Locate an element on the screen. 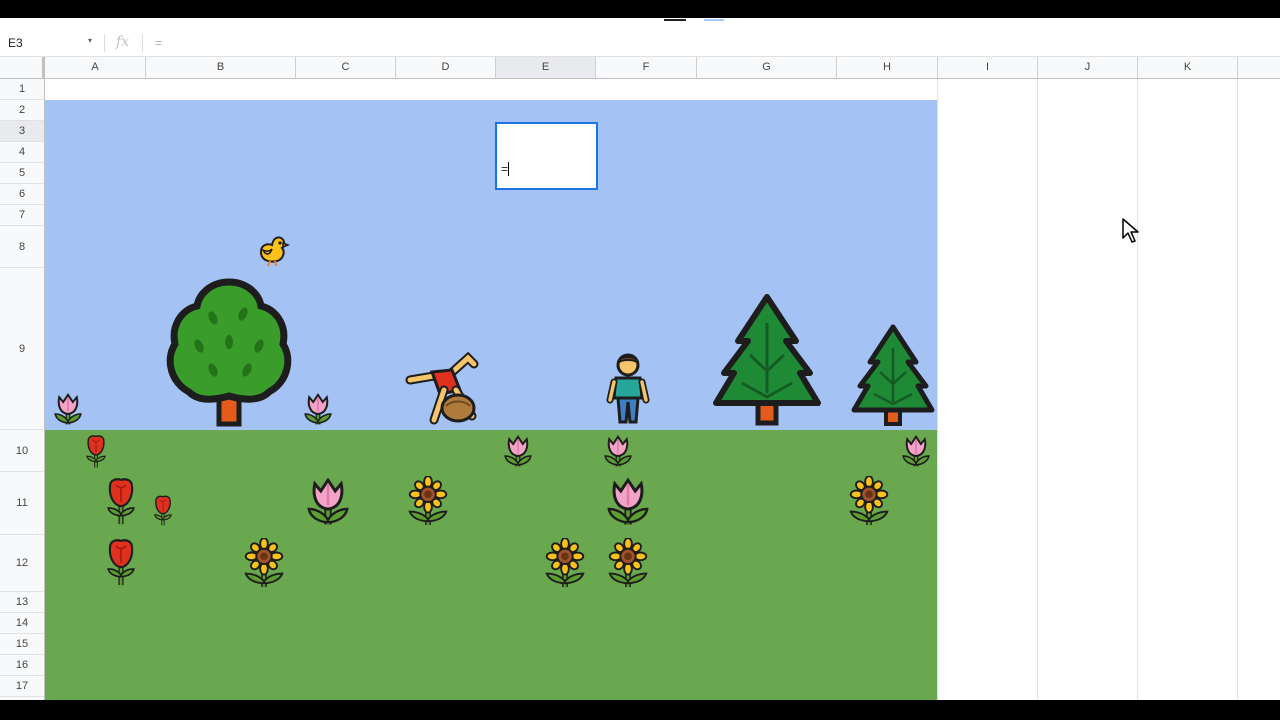  row-header-12: 12 is located at coordinates (22, 563).